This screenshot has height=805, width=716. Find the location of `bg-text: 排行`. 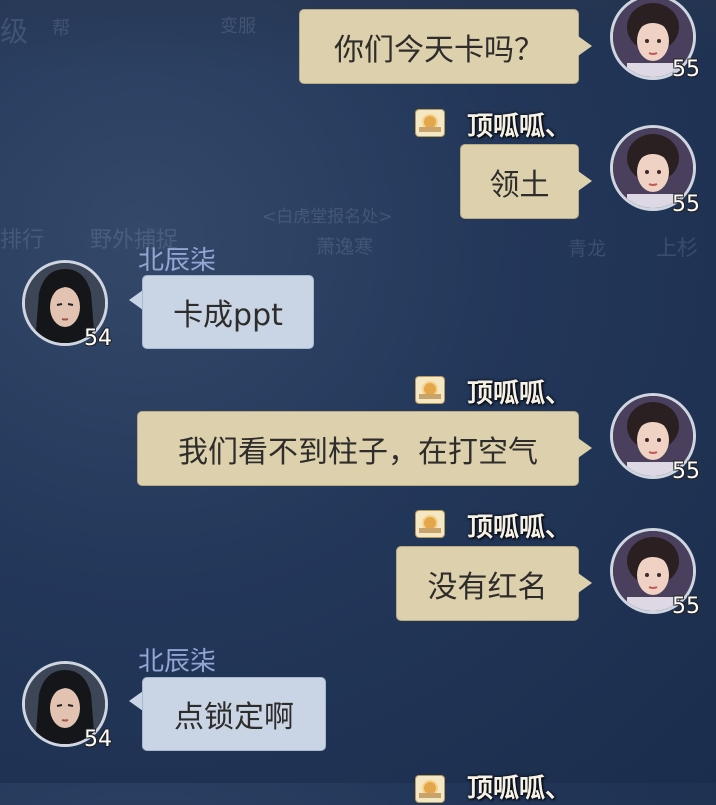

bg-text: 排行 is located at coordinates (22, 240).